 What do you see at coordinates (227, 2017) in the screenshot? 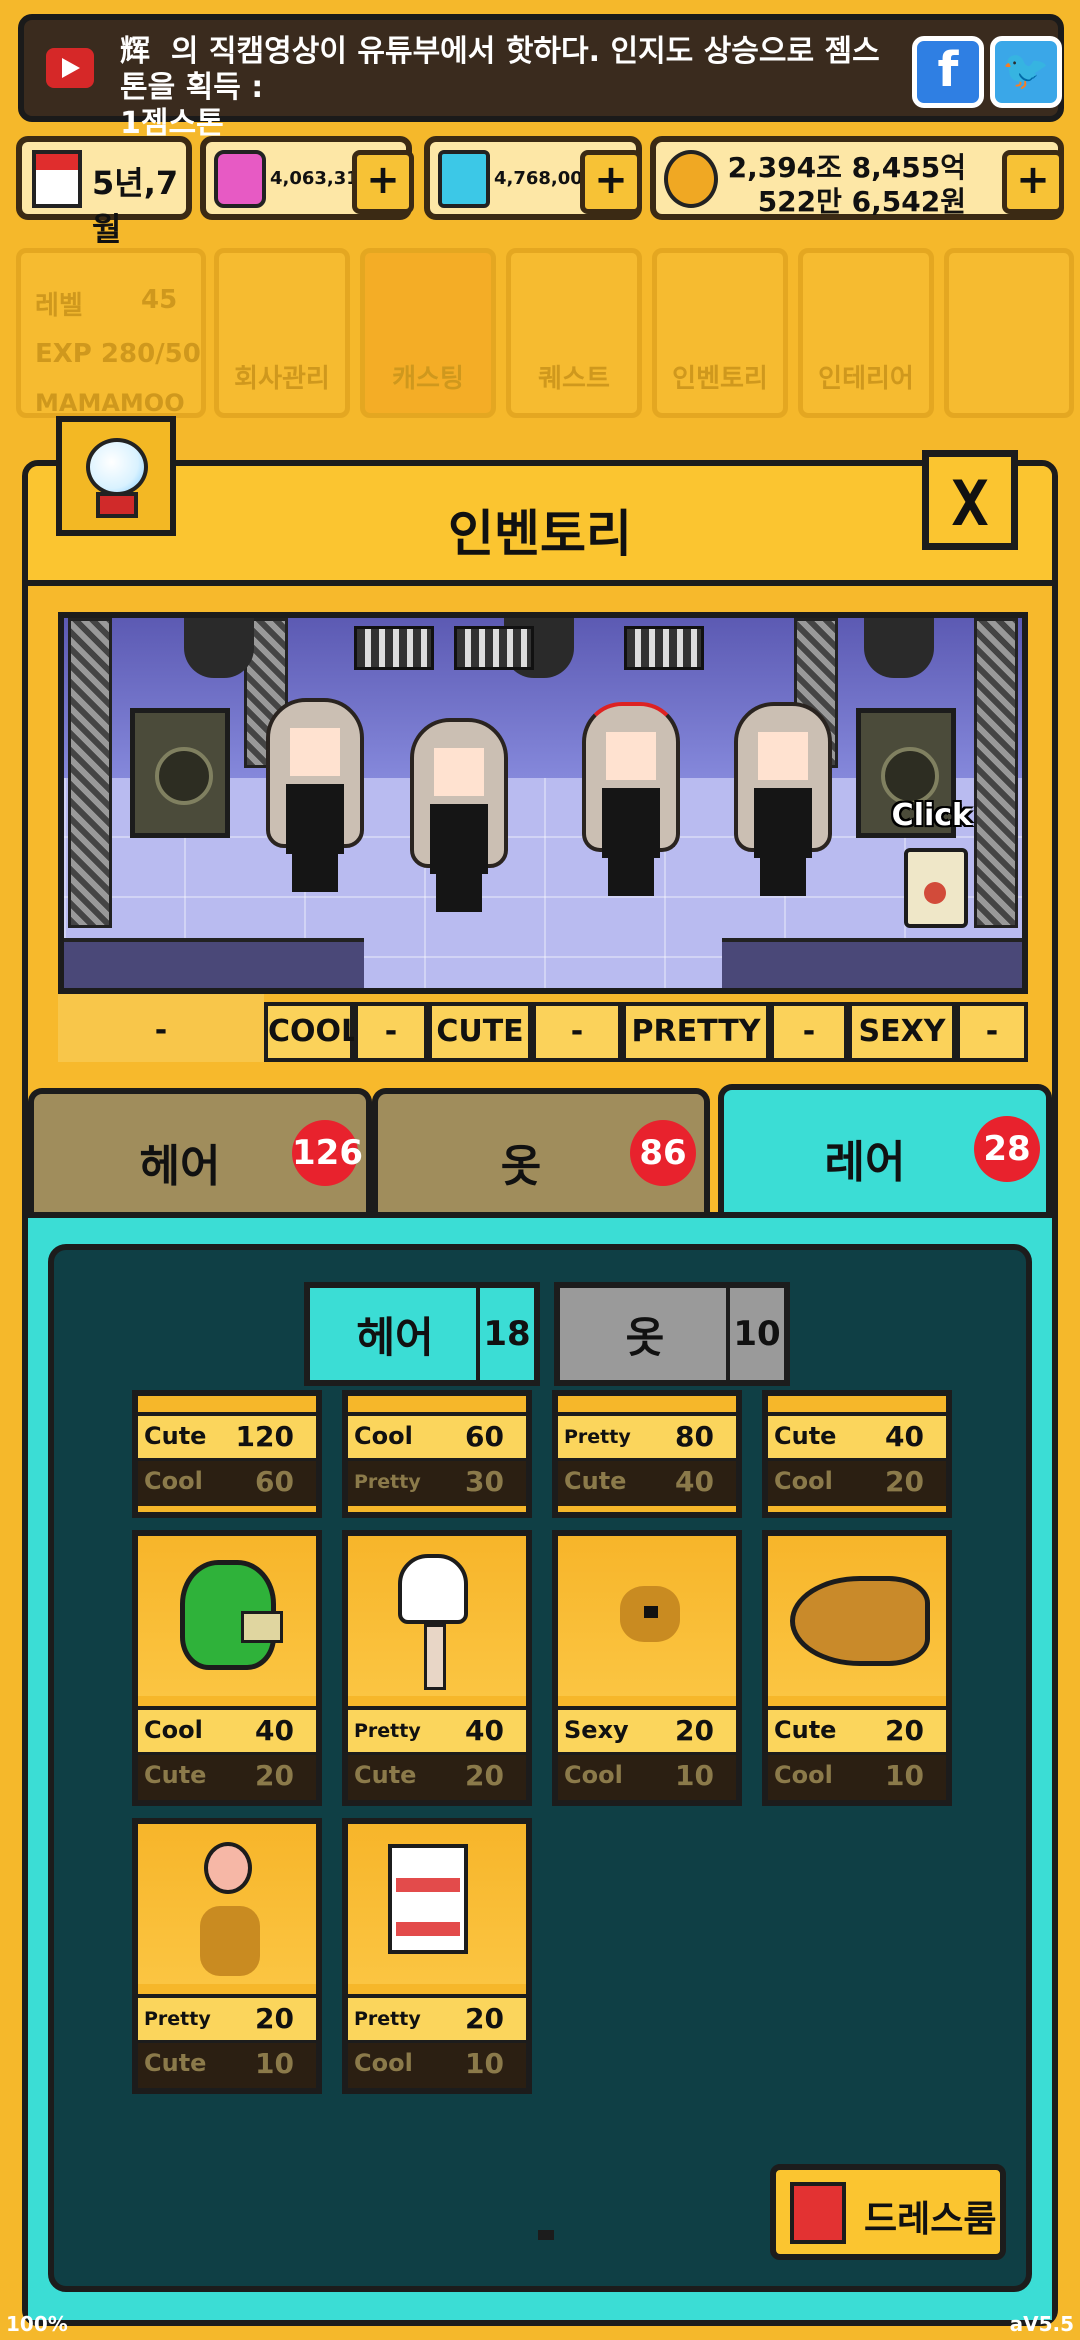
I see `primary-stat: Pretty 20` at bounding box center [227, 2017].